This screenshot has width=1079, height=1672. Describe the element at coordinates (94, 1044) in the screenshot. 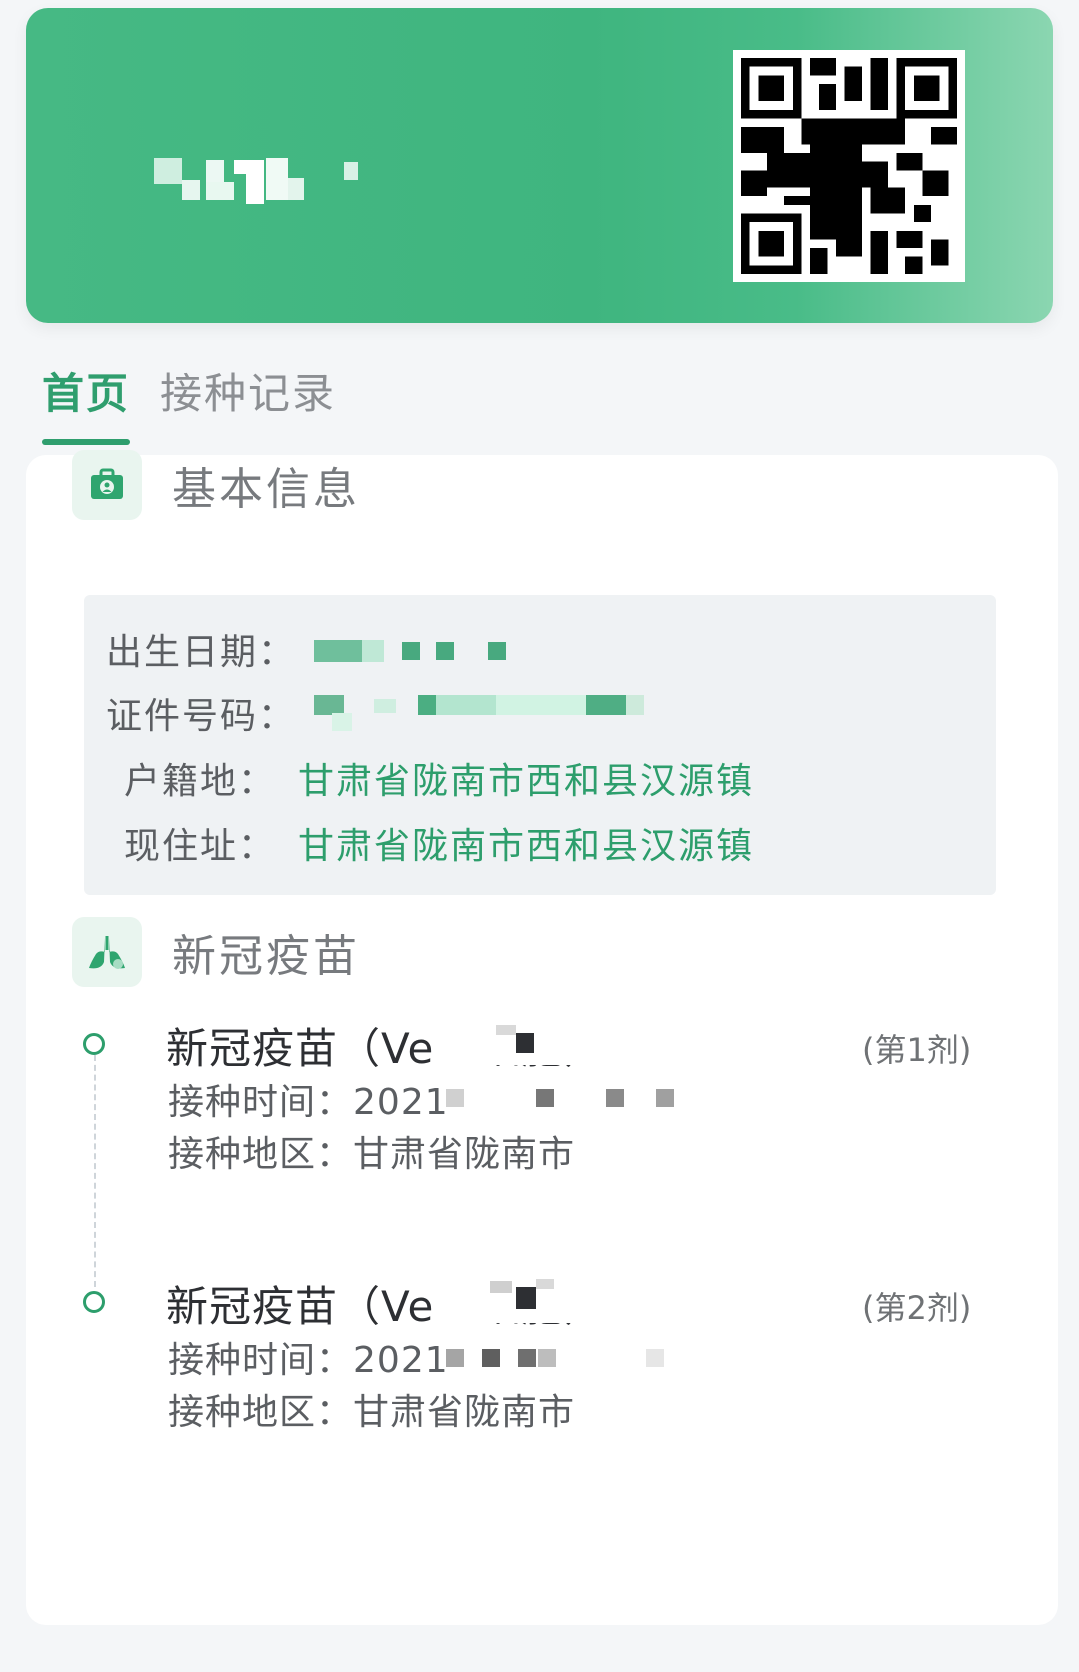

I see `dose-1-dot` at that location.